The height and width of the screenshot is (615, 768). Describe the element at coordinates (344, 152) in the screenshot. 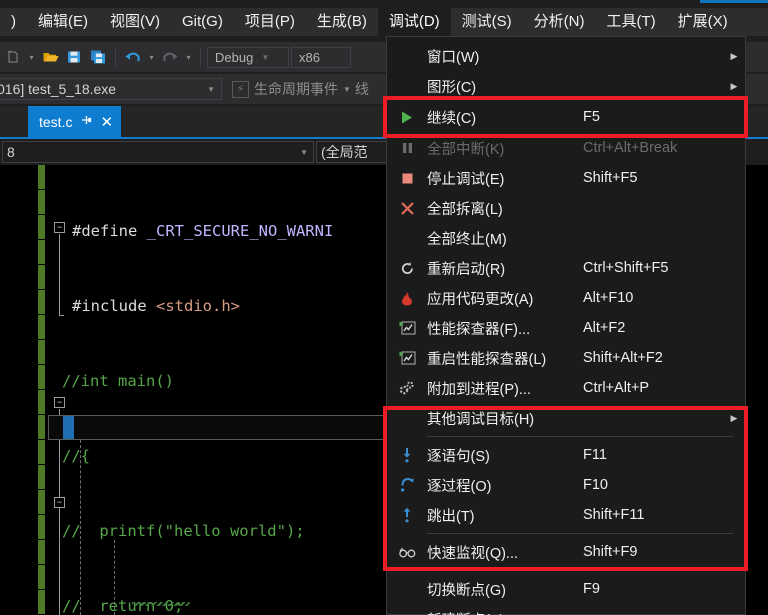

I see `member-scope-value: (全局范` at that location.